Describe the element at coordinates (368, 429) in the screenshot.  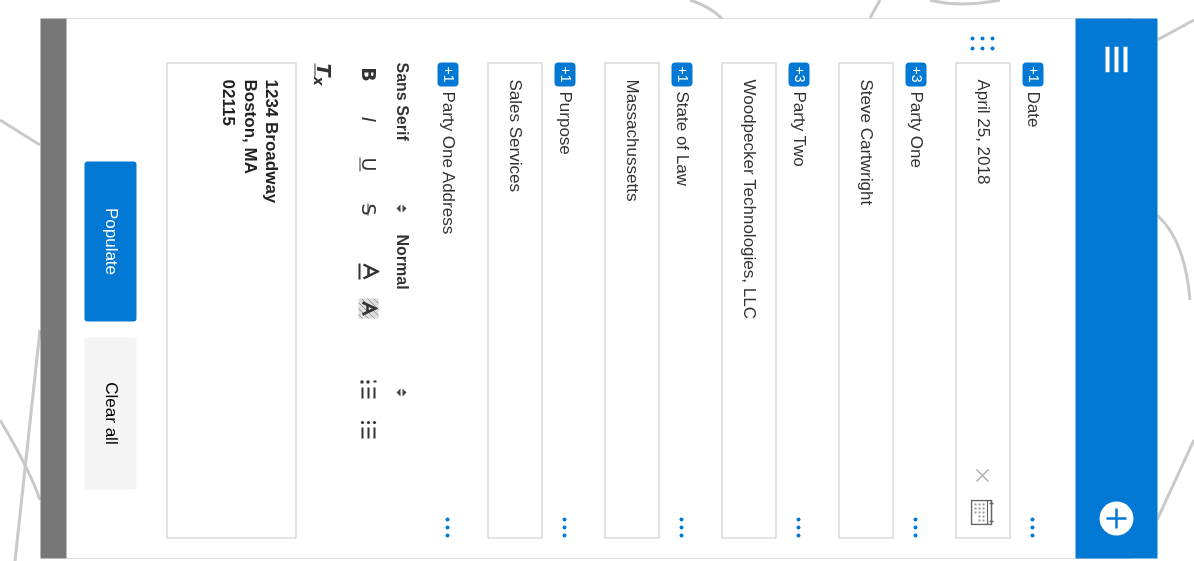
I see `bullet-list-icon` at that location.